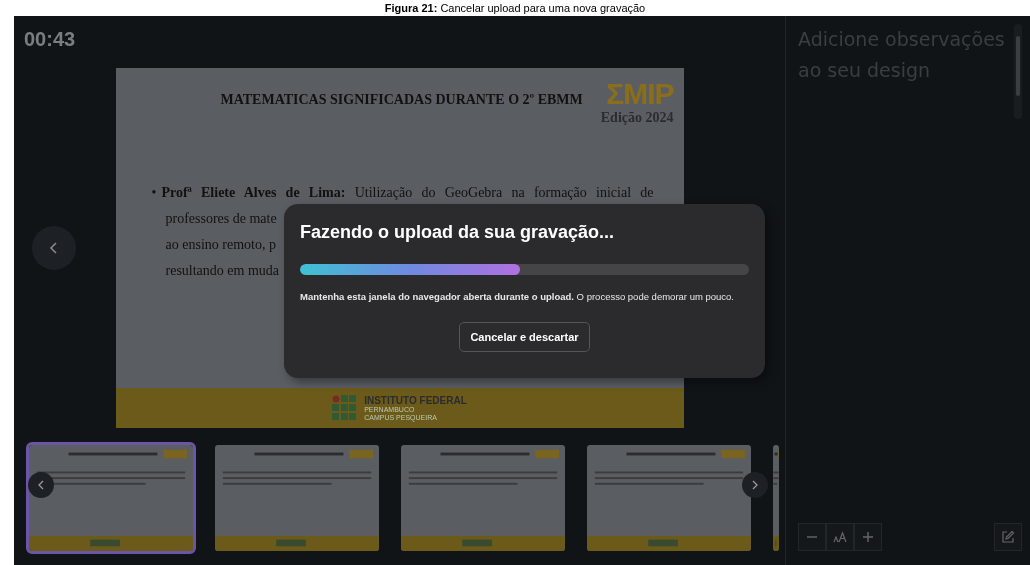  What do you see at coordinates (517, 296) in the screenshot?
I see `dialog-message: Mantenha esta janela do navegador aberta durante o upload. O processo pode demorar um pouco.` at bounding box center [517, 296].